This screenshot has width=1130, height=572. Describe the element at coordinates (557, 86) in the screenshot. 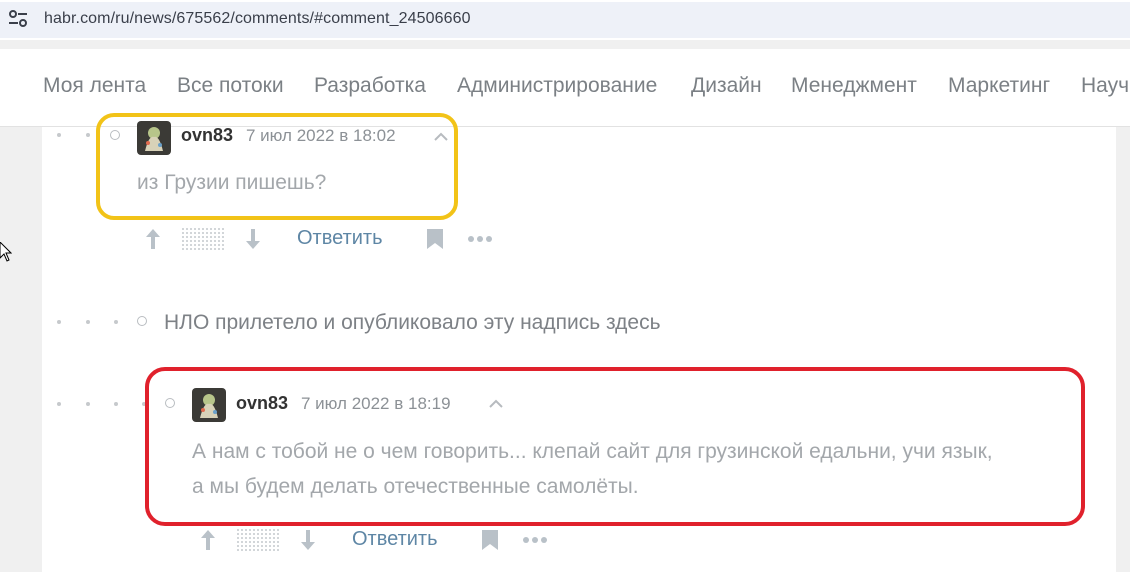

I see `nav-item-administration: Администрирование` at that location.